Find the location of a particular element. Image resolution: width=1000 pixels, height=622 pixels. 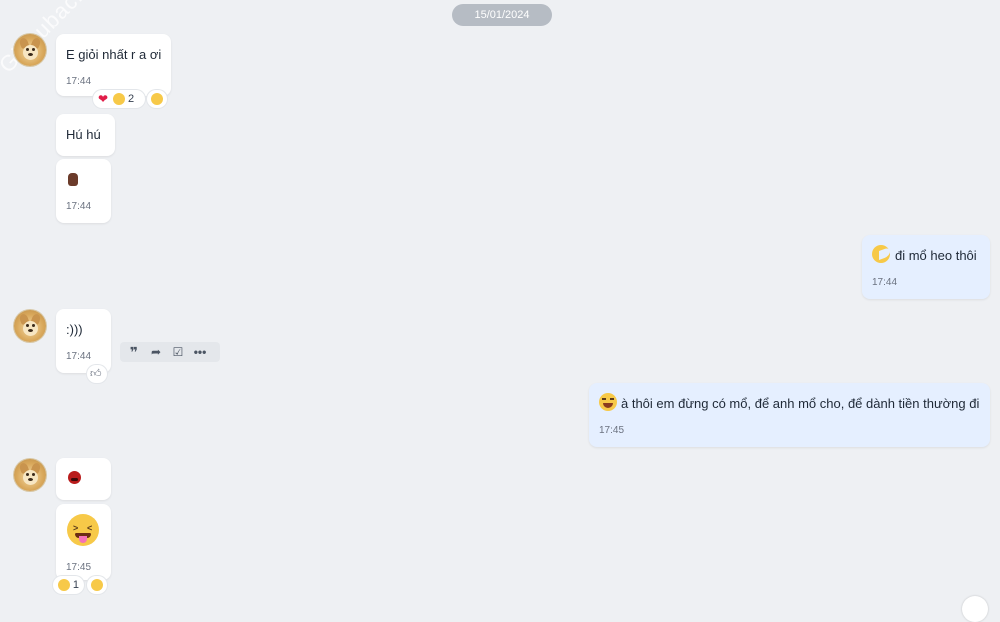

angry-face-emoji-icon is located at coordinates (74, 477).